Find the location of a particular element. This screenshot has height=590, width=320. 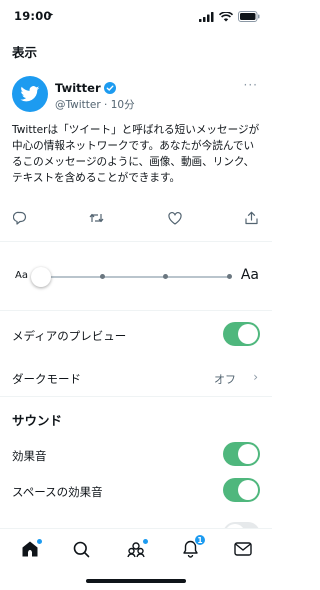

slider-thumb is located at coordinates (41, 277).